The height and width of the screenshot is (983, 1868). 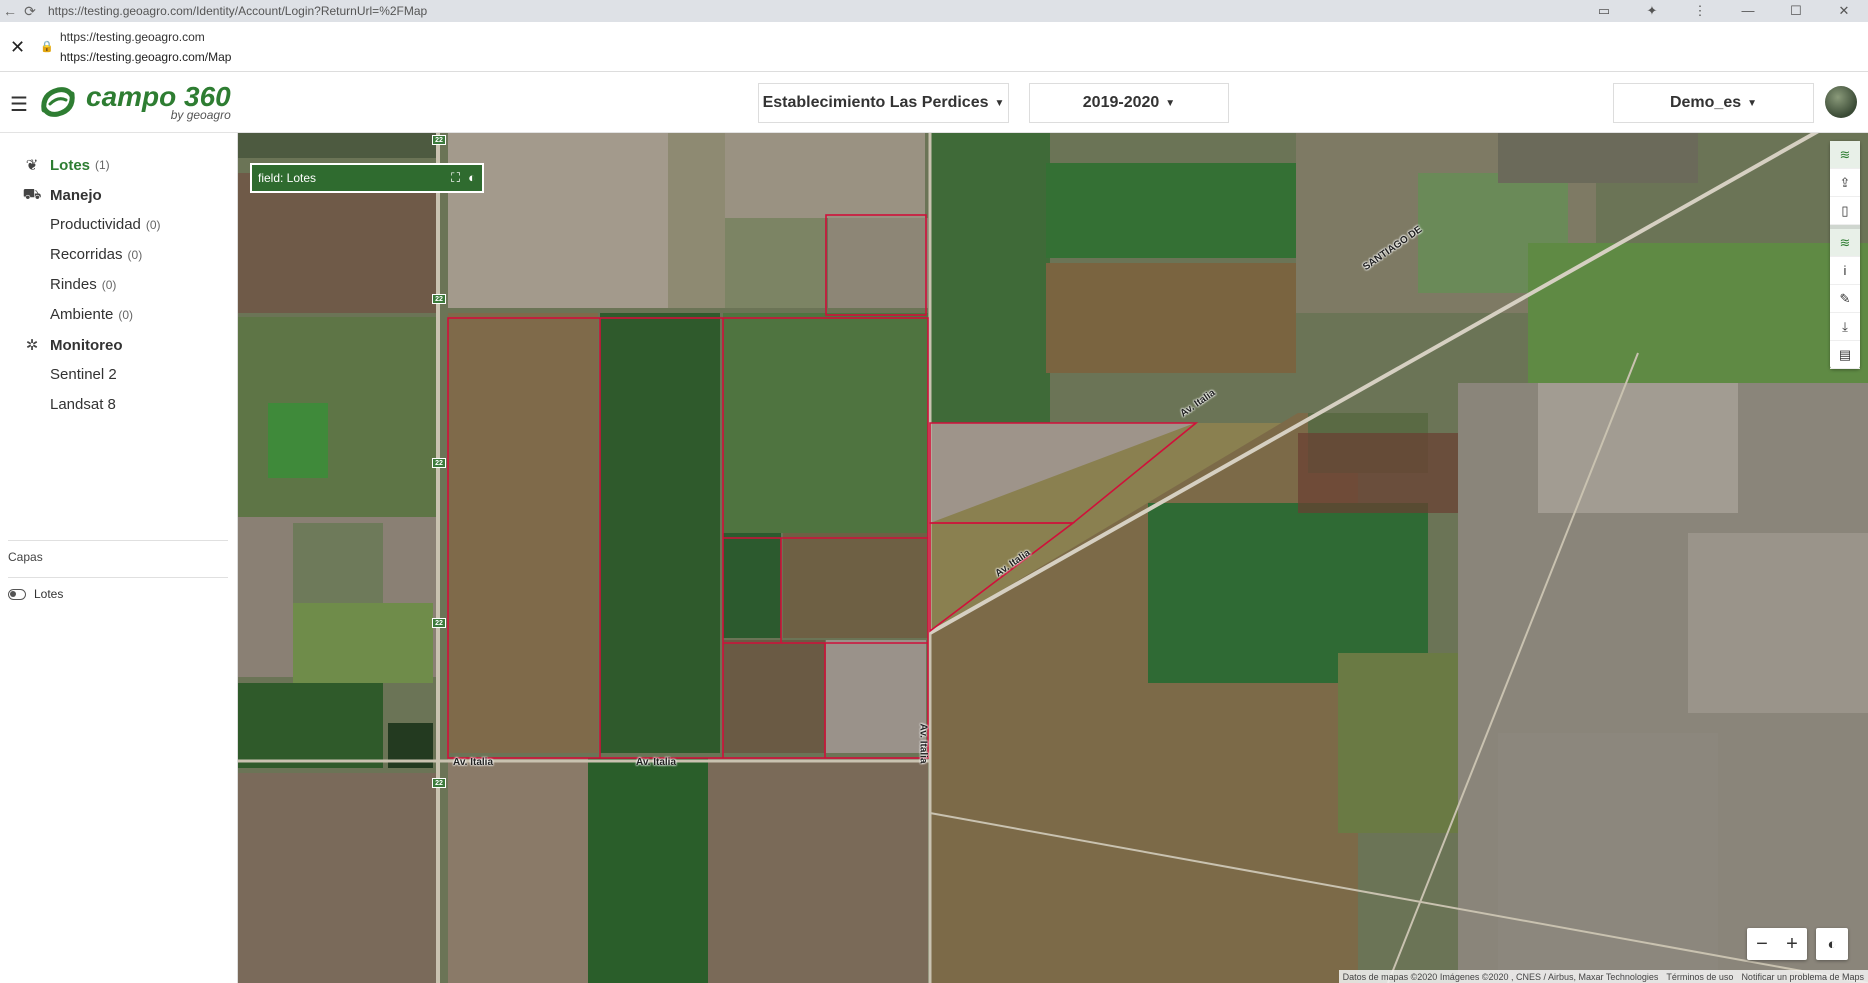 What do you see at coordinates (1845, 271) in the screenshot?
I see `info-icon: i` at bounding box center [1845, 271].